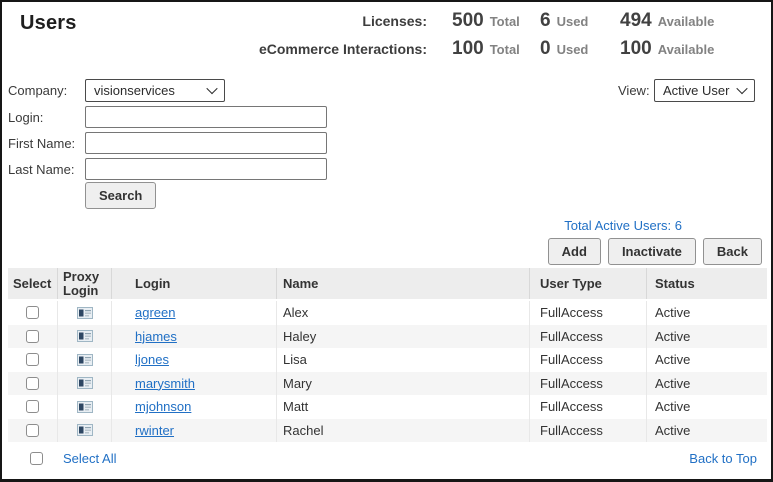 The width and height of the screenshot is (773, 482). I want to click on licenses-total-unit: Total, so click(504, 21).